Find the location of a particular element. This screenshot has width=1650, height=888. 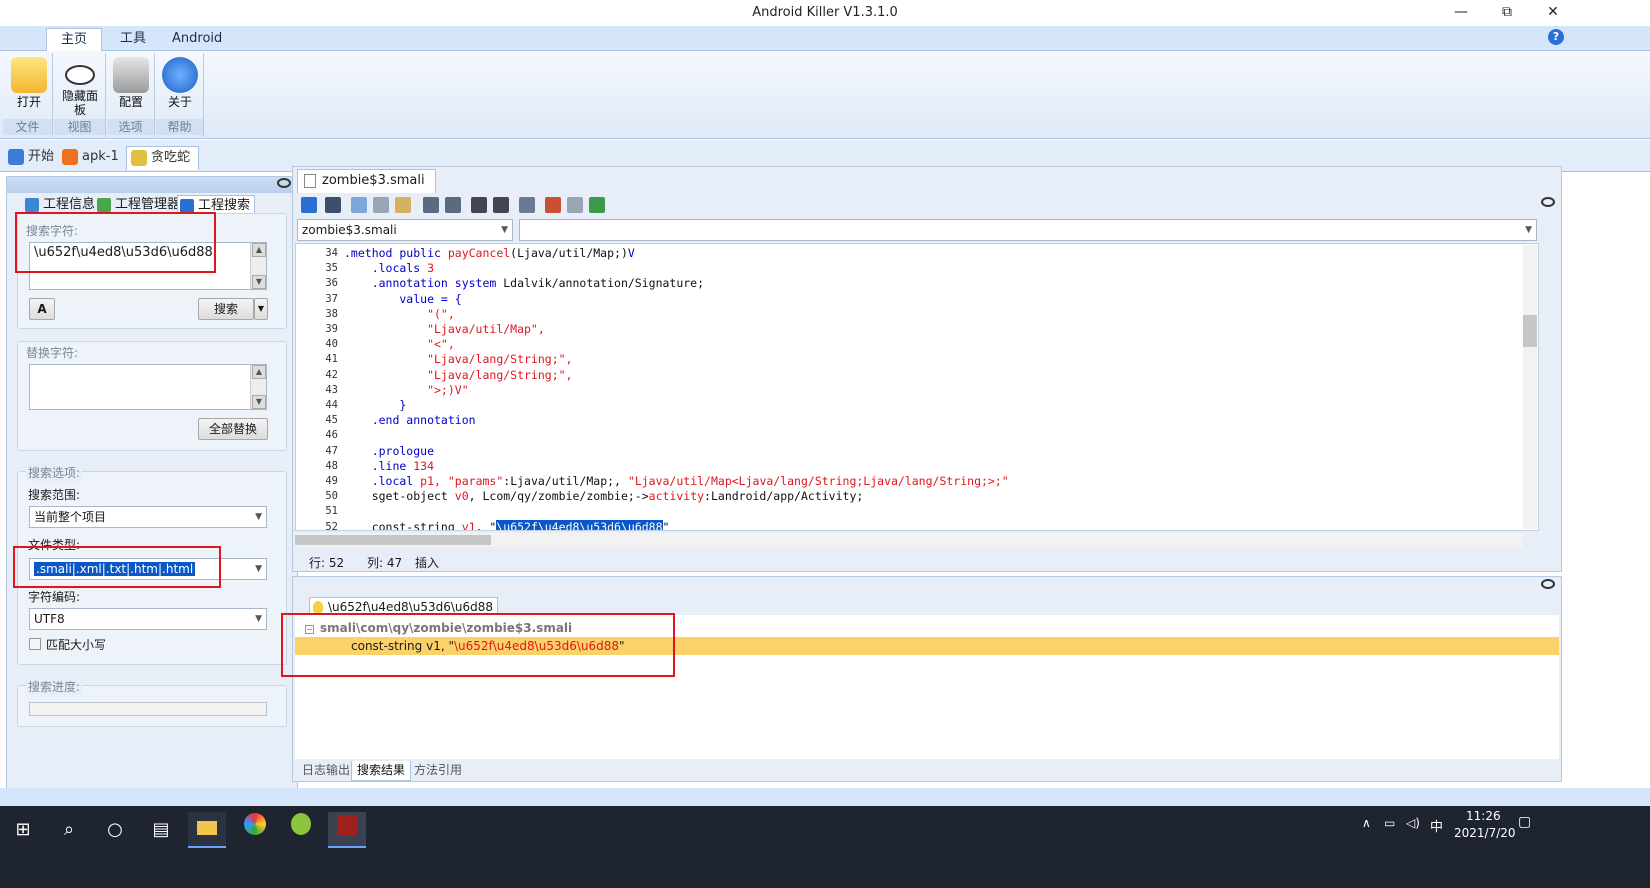

doc-tab-snake-label: 贪吃蛇 is located at coordinates (171, 157).